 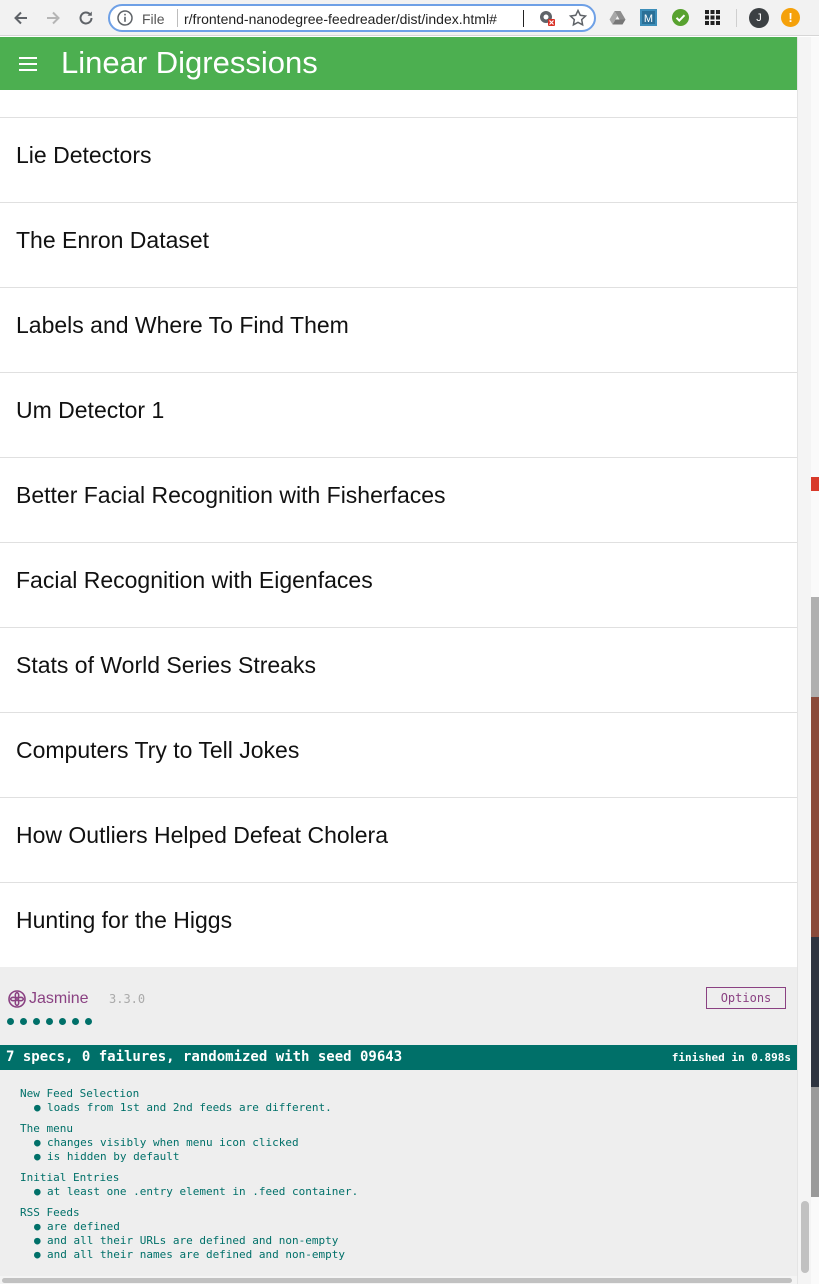 I want to click on jasmine-flower-icon, so click(x=17, y=999).